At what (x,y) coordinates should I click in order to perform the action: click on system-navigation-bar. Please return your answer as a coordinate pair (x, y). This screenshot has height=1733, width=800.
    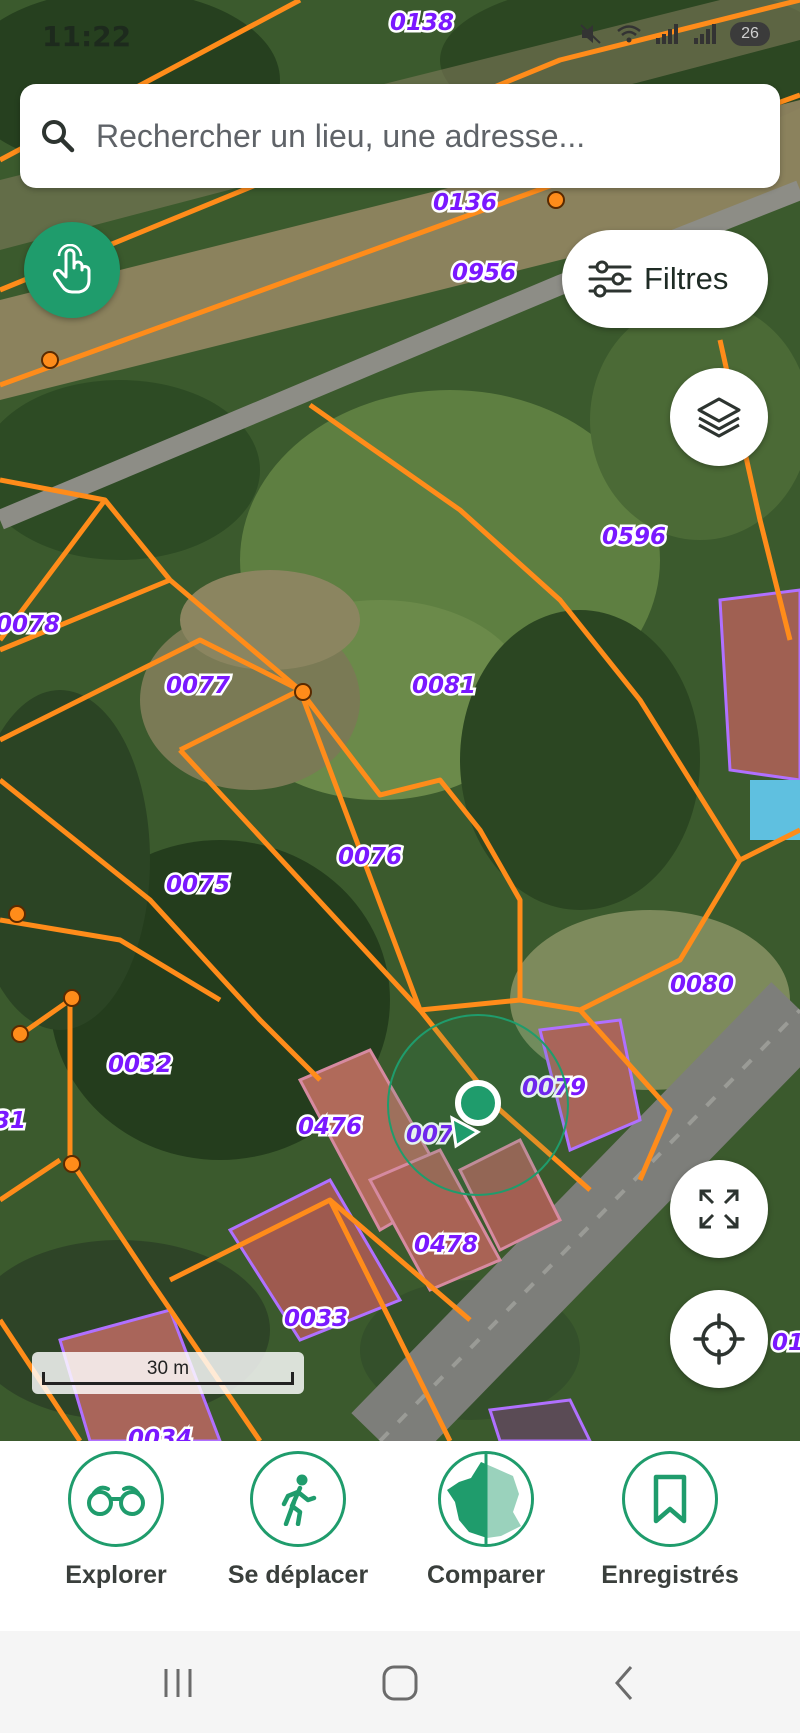
    Looking at the image, I should click on (400, 1682).